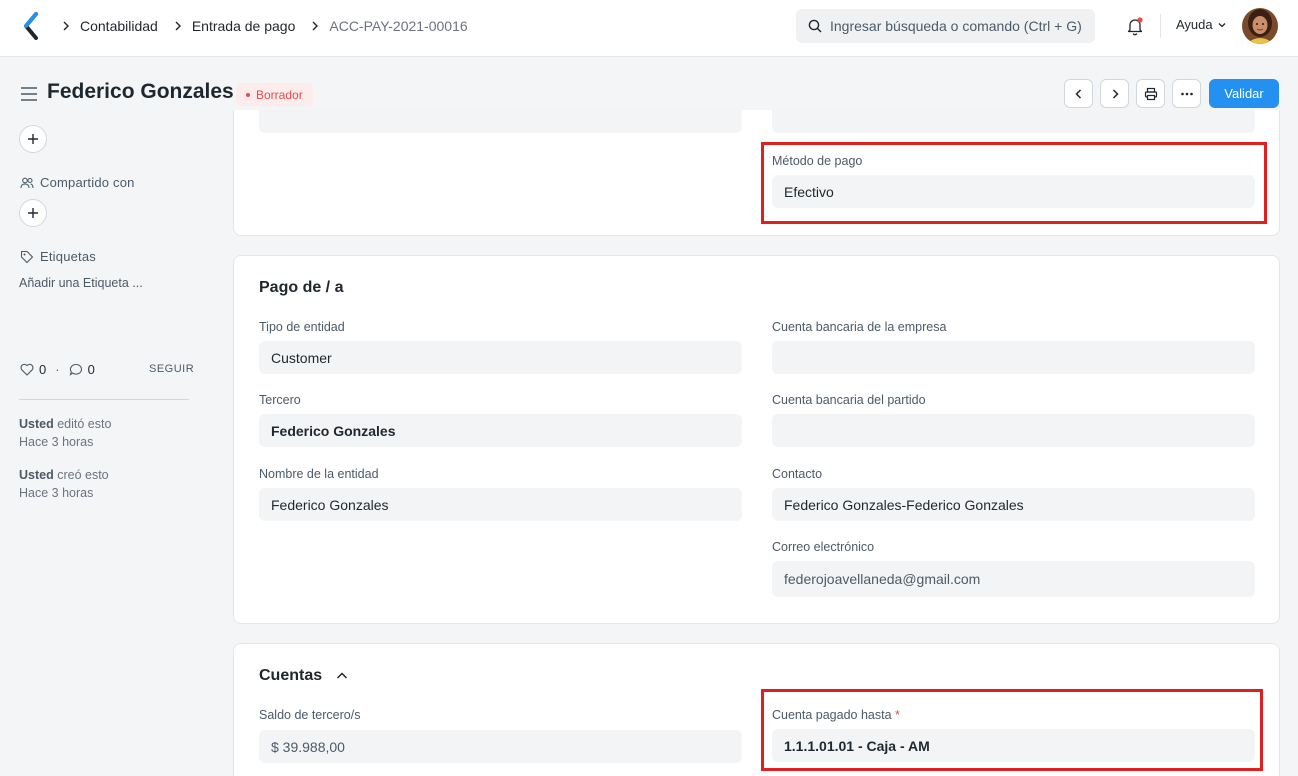 The height and width of the screenshot is (776, 1298). What do you see at coordinates (171, 369) in the screenshot?
I see `follow-button: SEGUIR` at bounding box center [171, 369].